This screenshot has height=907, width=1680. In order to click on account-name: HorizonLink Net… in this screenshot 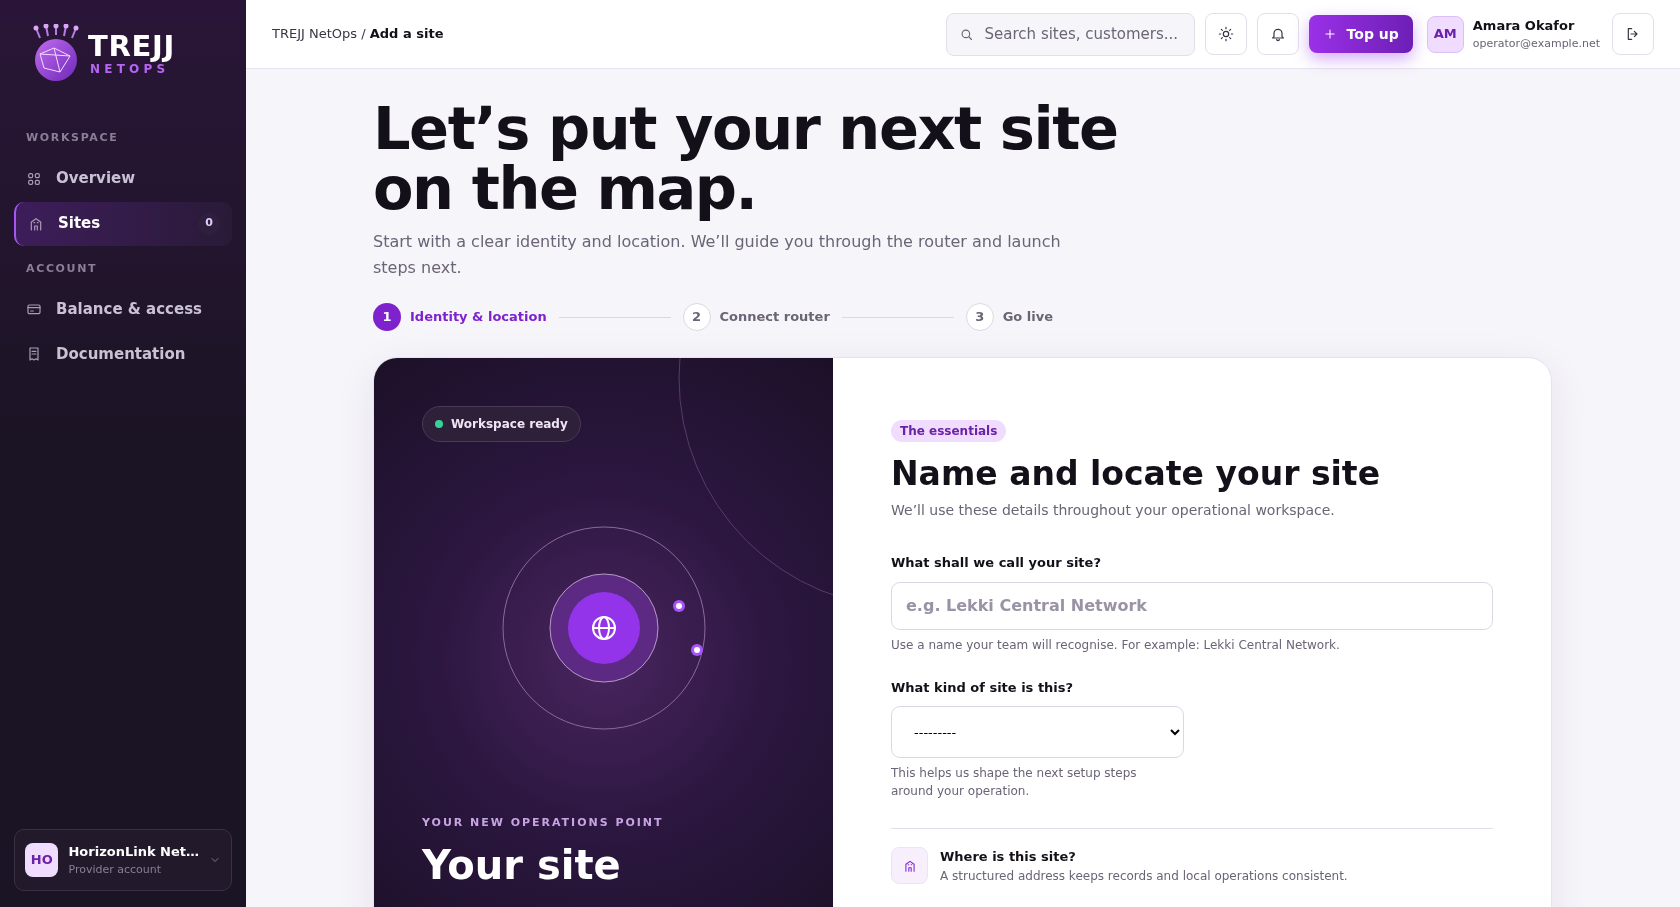, I will do `click(133, 852)`.